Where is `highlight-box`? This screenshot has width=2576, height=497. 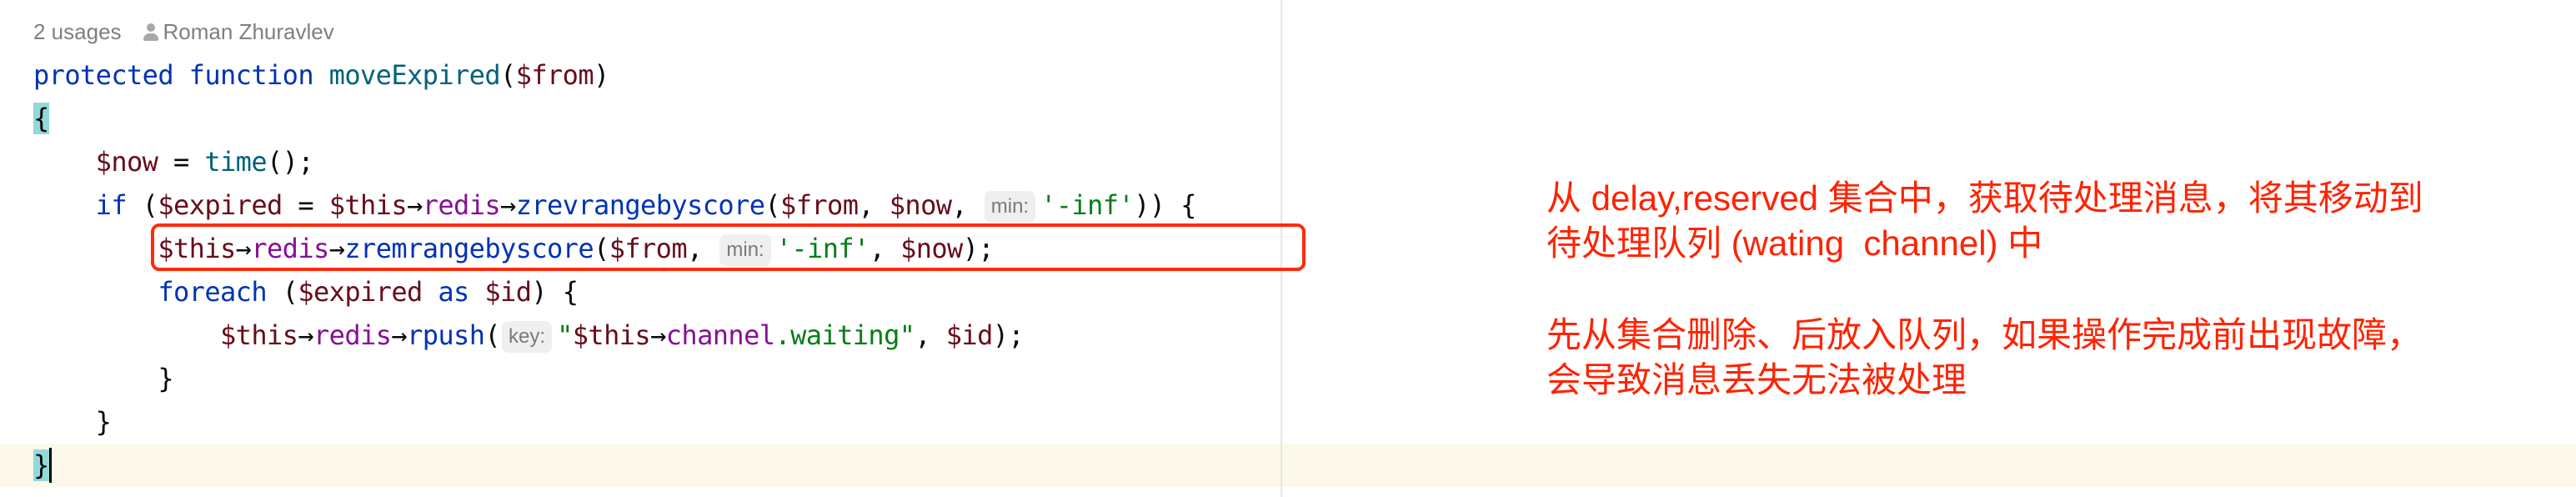 highlight-box is located at coordinates (728, 247).